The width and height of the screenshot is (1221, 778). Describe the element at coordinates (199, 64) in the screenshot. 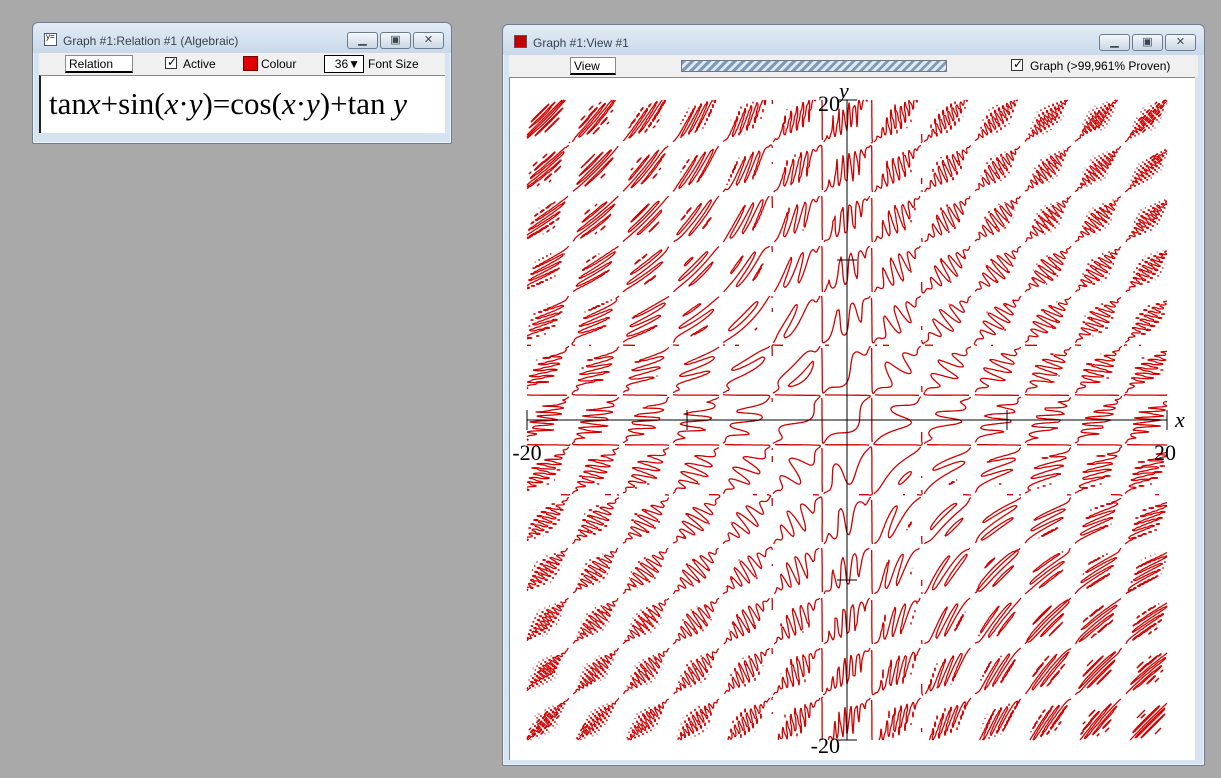

I see `active-label: Active` at that location.